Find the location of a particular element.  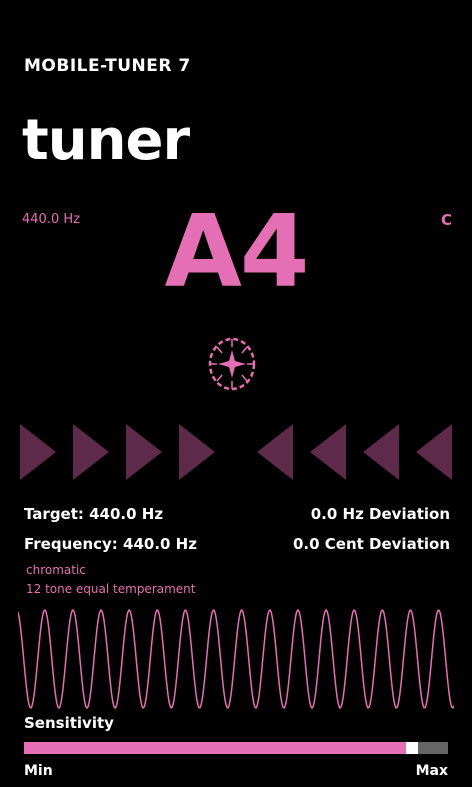

sensitivity-max-label: Max is located at coordinates (431, 771).